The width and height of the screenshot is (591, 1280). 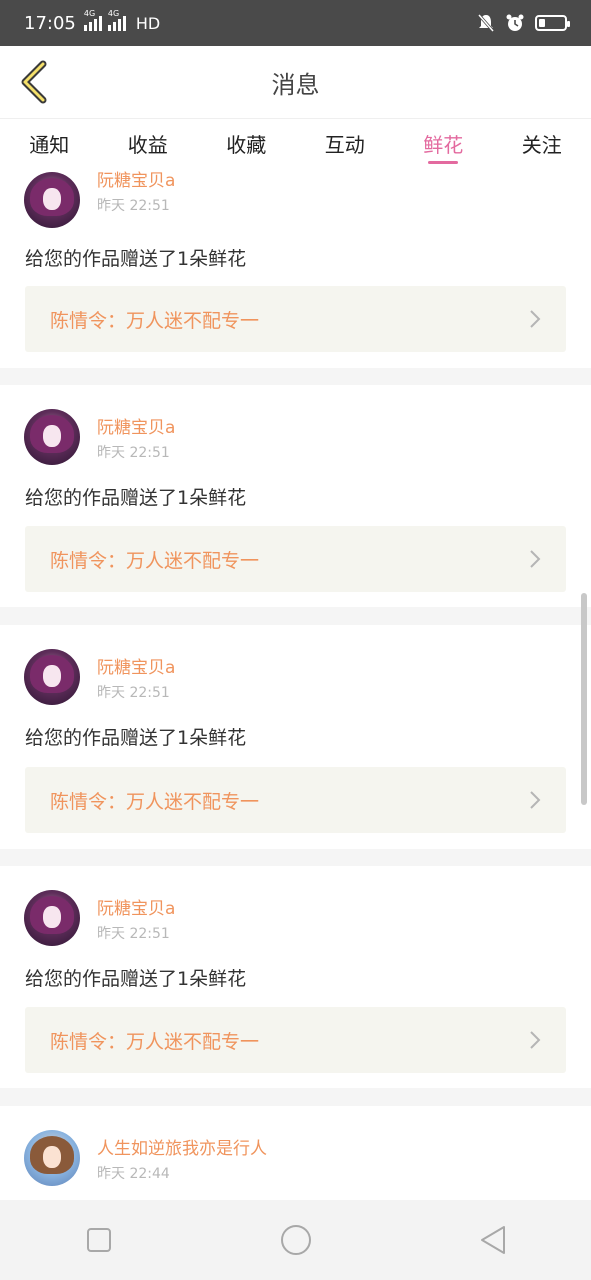 I want to click on user-info: 人生如逆旅我亦是行人 昨天 22:44, so click(x=182, y=1158).